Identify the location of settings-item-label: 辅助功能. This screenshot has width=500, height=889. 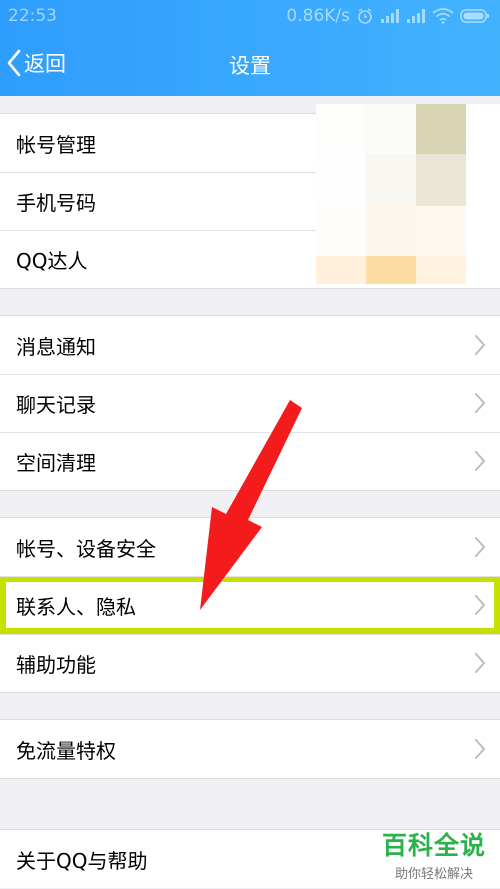
(56, 664).